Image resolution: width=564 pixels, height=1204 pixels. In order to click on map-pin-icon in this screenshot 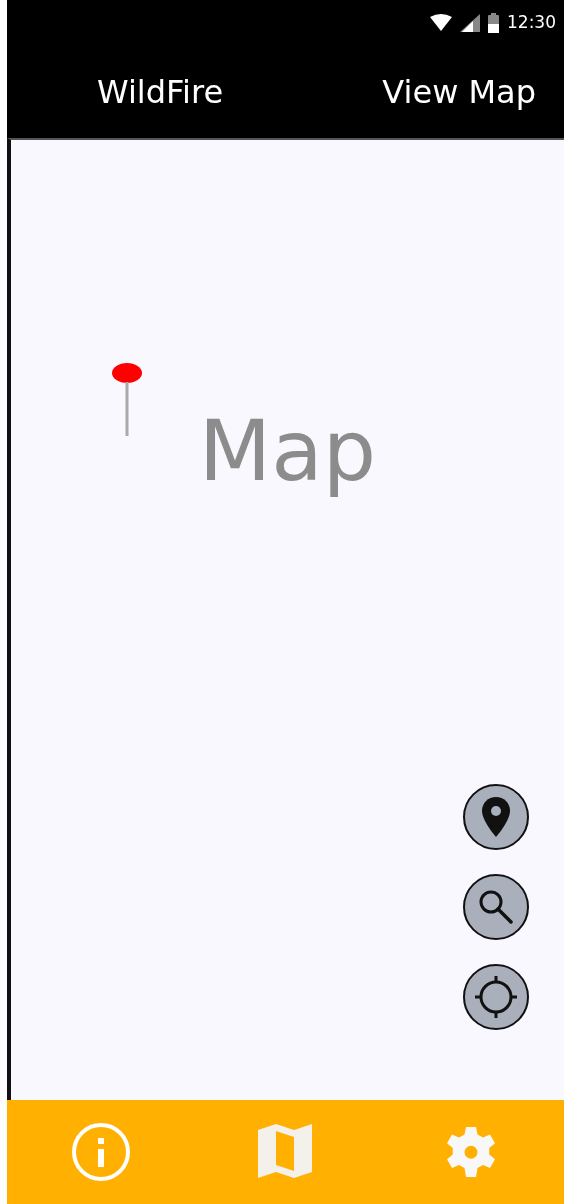, I will do `click(127, 399)`.